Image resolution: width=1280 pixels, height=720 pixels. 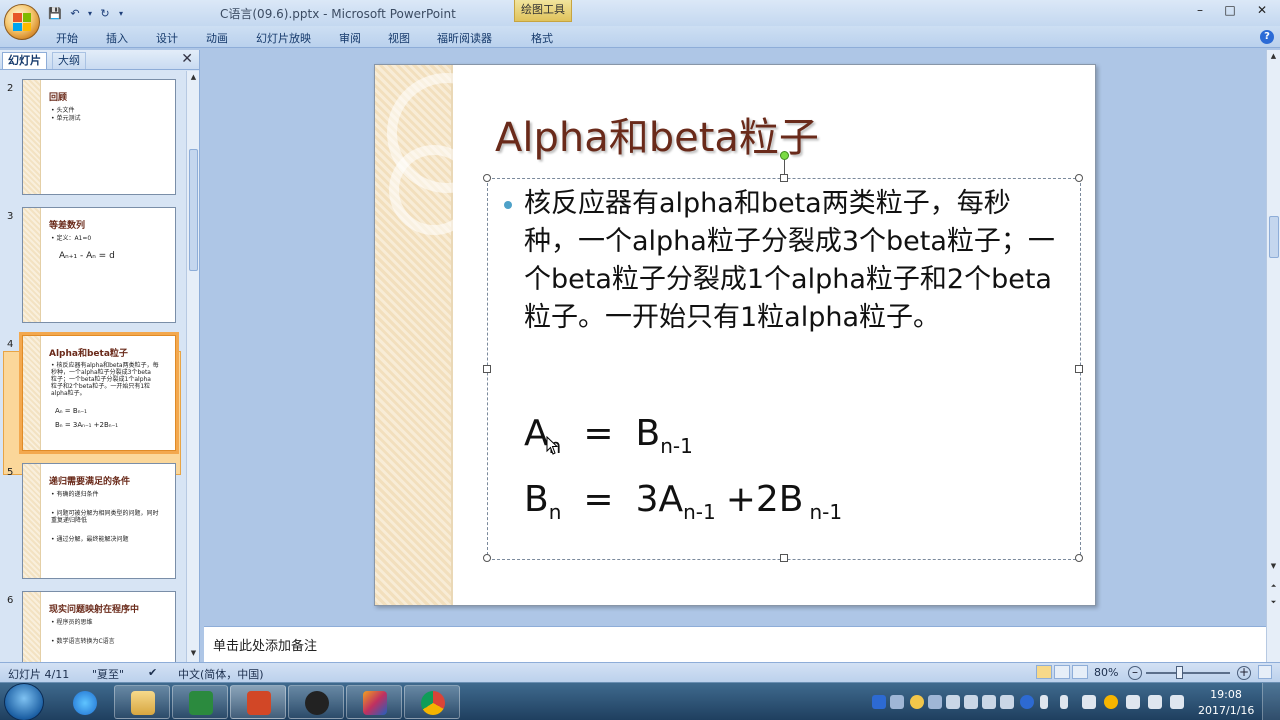 What do you see at coordinates (897, 702) in the screenshot?
I see `ime-mode-icon` at bounding box center [897, 702].